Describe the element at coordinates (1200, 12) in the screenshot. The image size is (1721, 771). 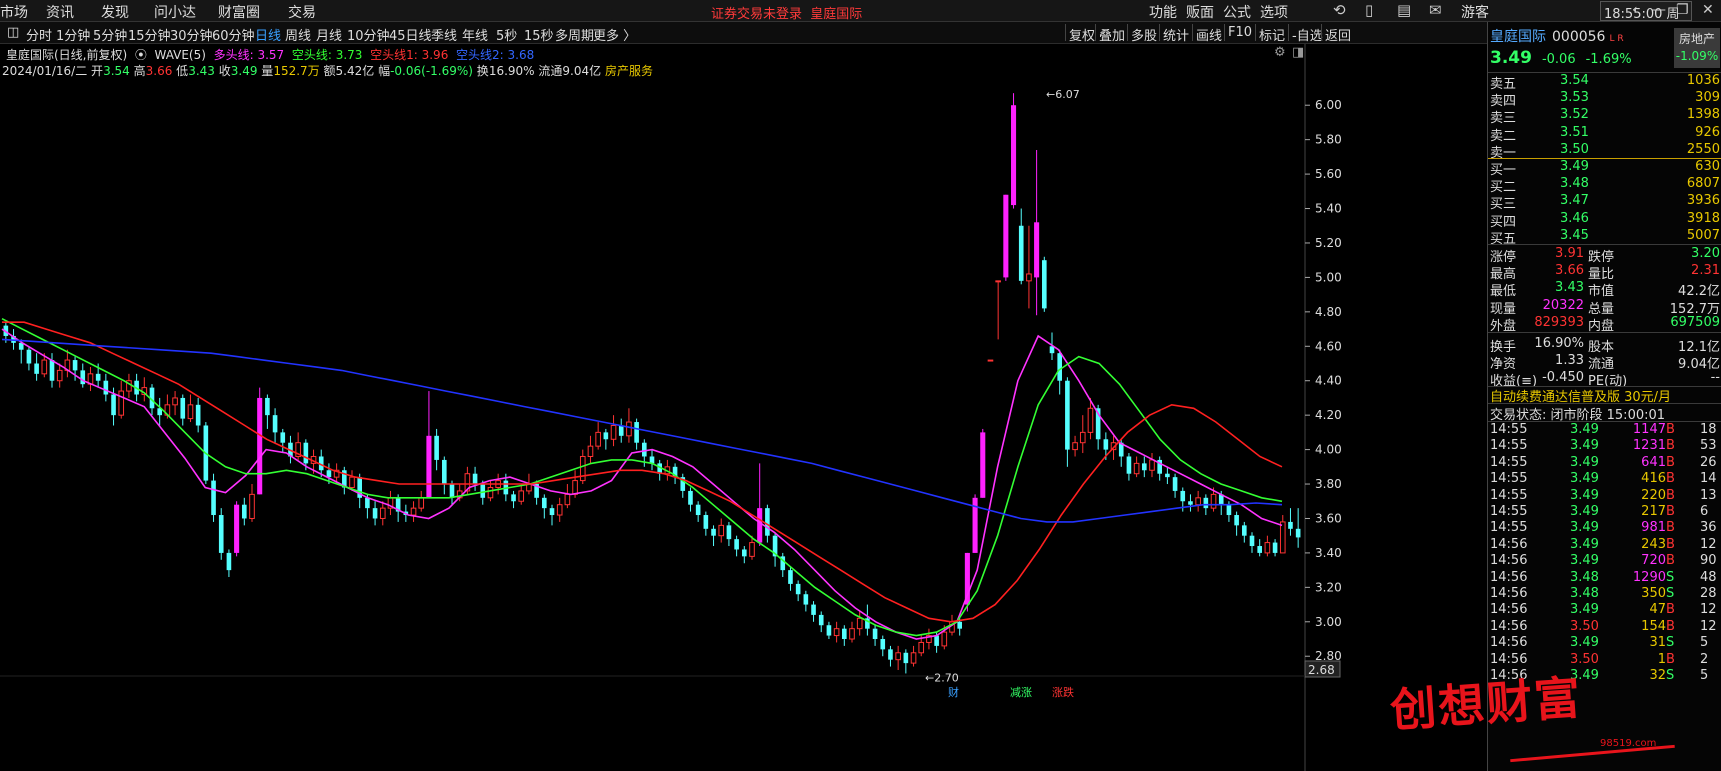
I see `menu-layout: 贩面` at that location.